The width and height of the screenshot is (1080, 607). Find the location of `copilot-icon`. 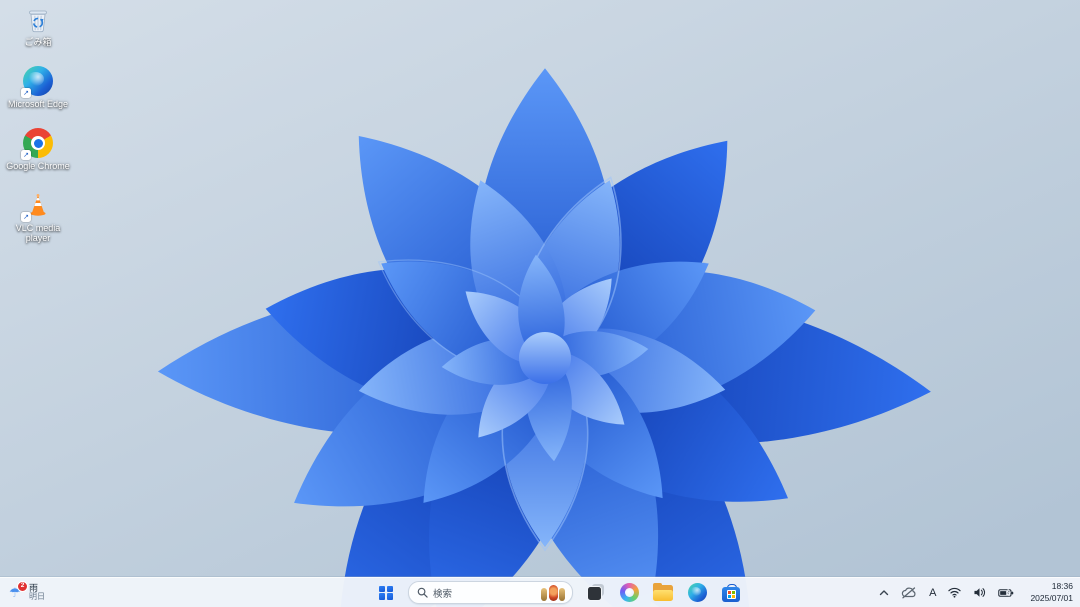

copilot-icon is located at coordinates (629, 592).